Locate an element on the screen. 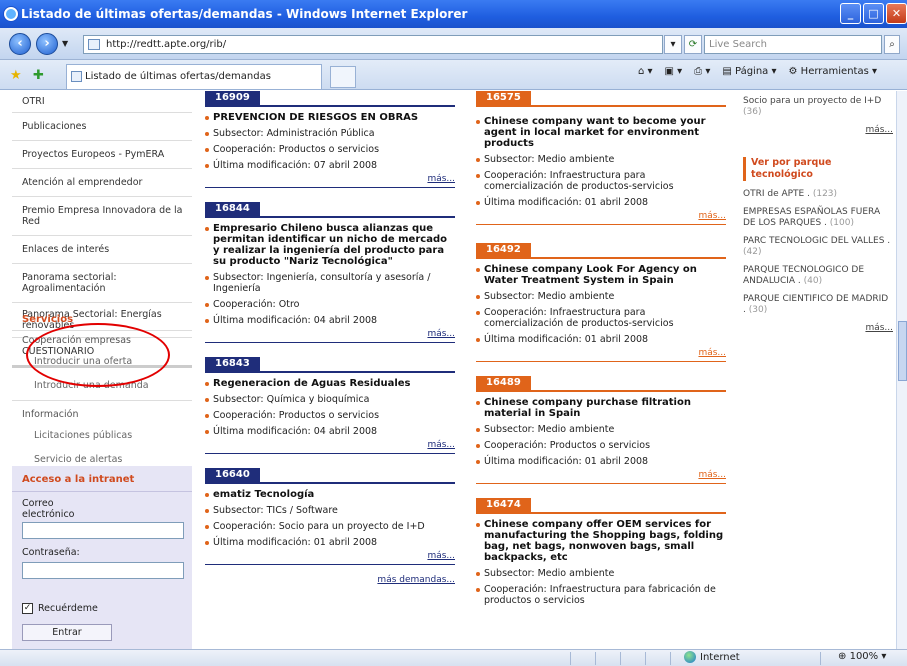  print-icon: ⎙ ▾ is located at coordinates (702, 71).